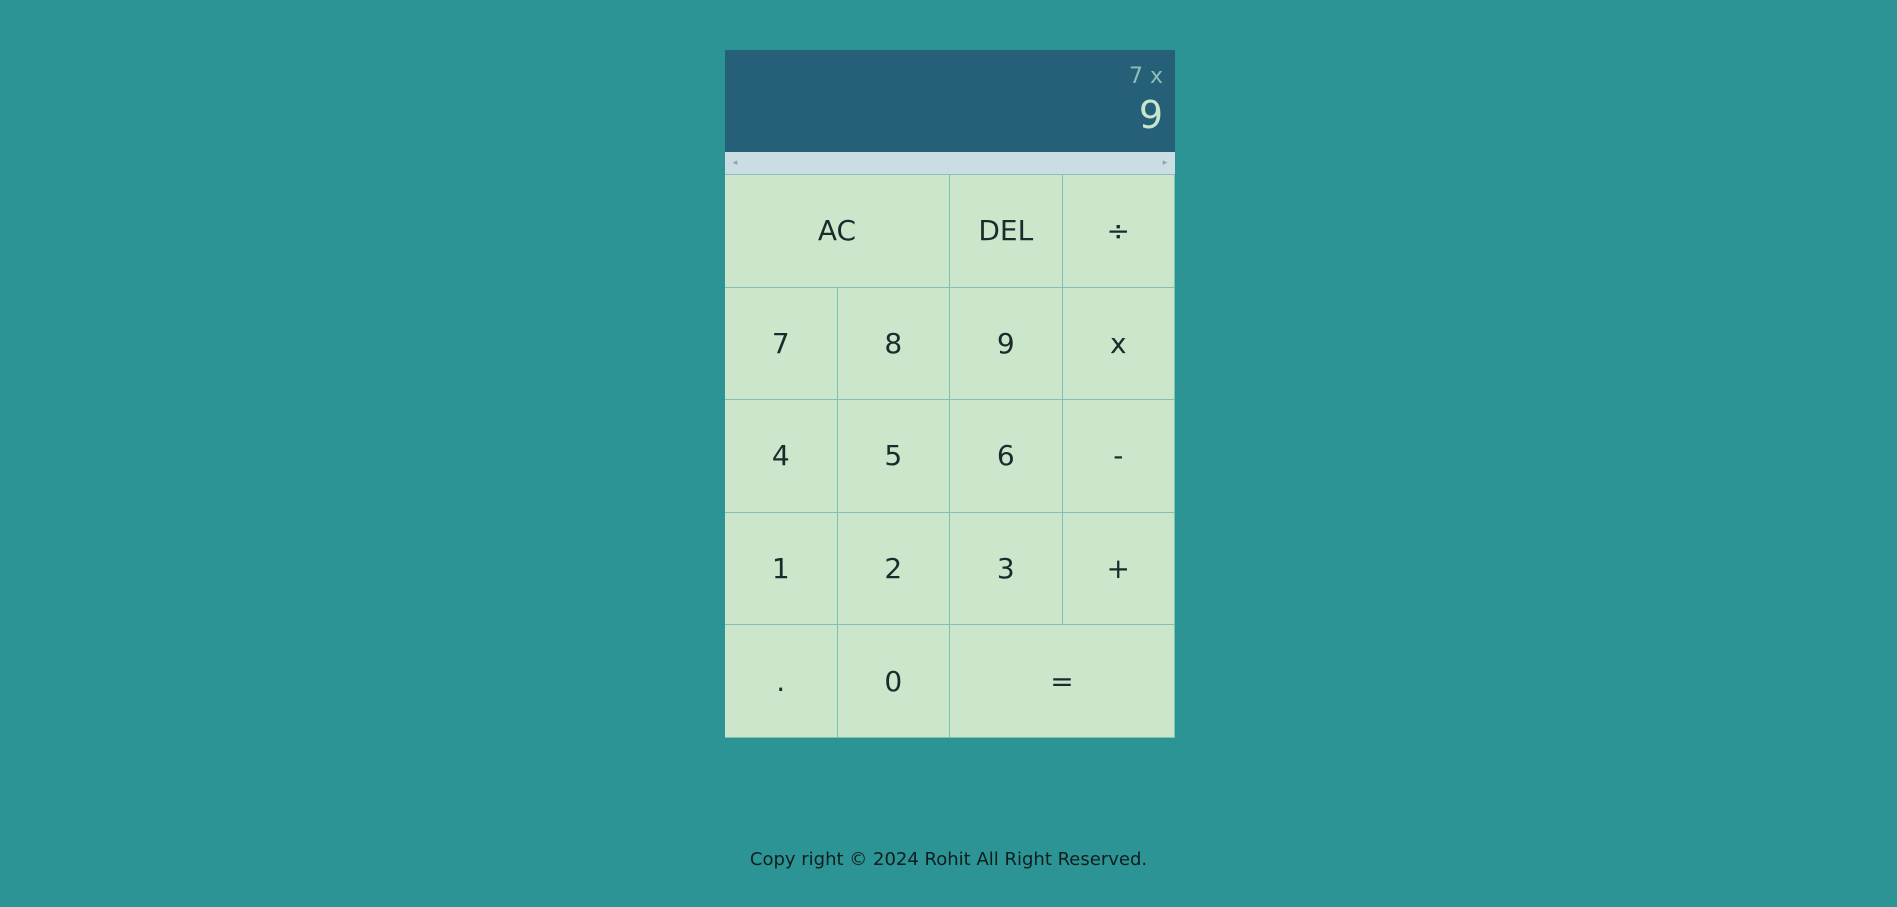  I want to click on keypad: AC DEL ÷ 7 8 9 x 4 5 6 - 1 2 3 + . 0 =, so click(950, 456).